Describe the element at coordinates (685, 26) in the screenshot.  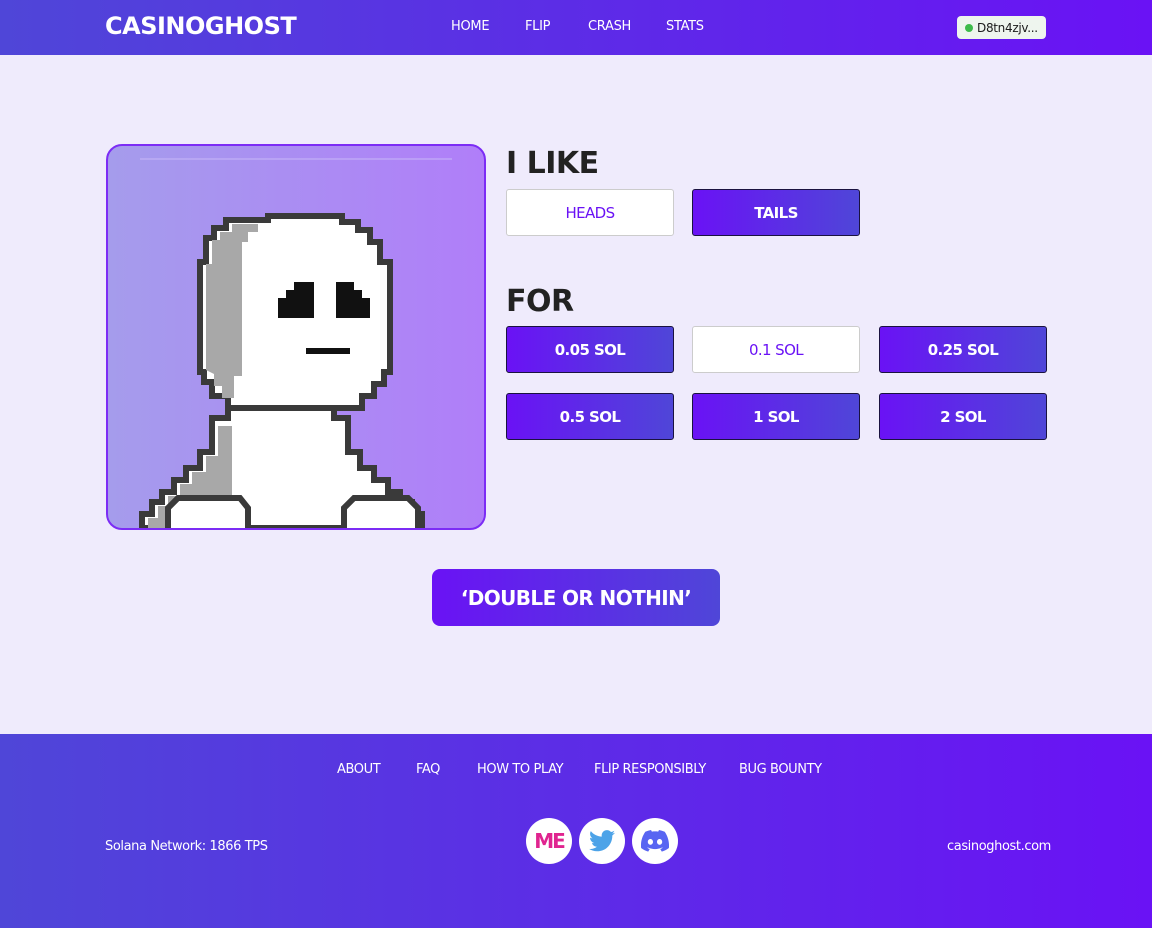
I see `nav-stats: STATS` at that location.